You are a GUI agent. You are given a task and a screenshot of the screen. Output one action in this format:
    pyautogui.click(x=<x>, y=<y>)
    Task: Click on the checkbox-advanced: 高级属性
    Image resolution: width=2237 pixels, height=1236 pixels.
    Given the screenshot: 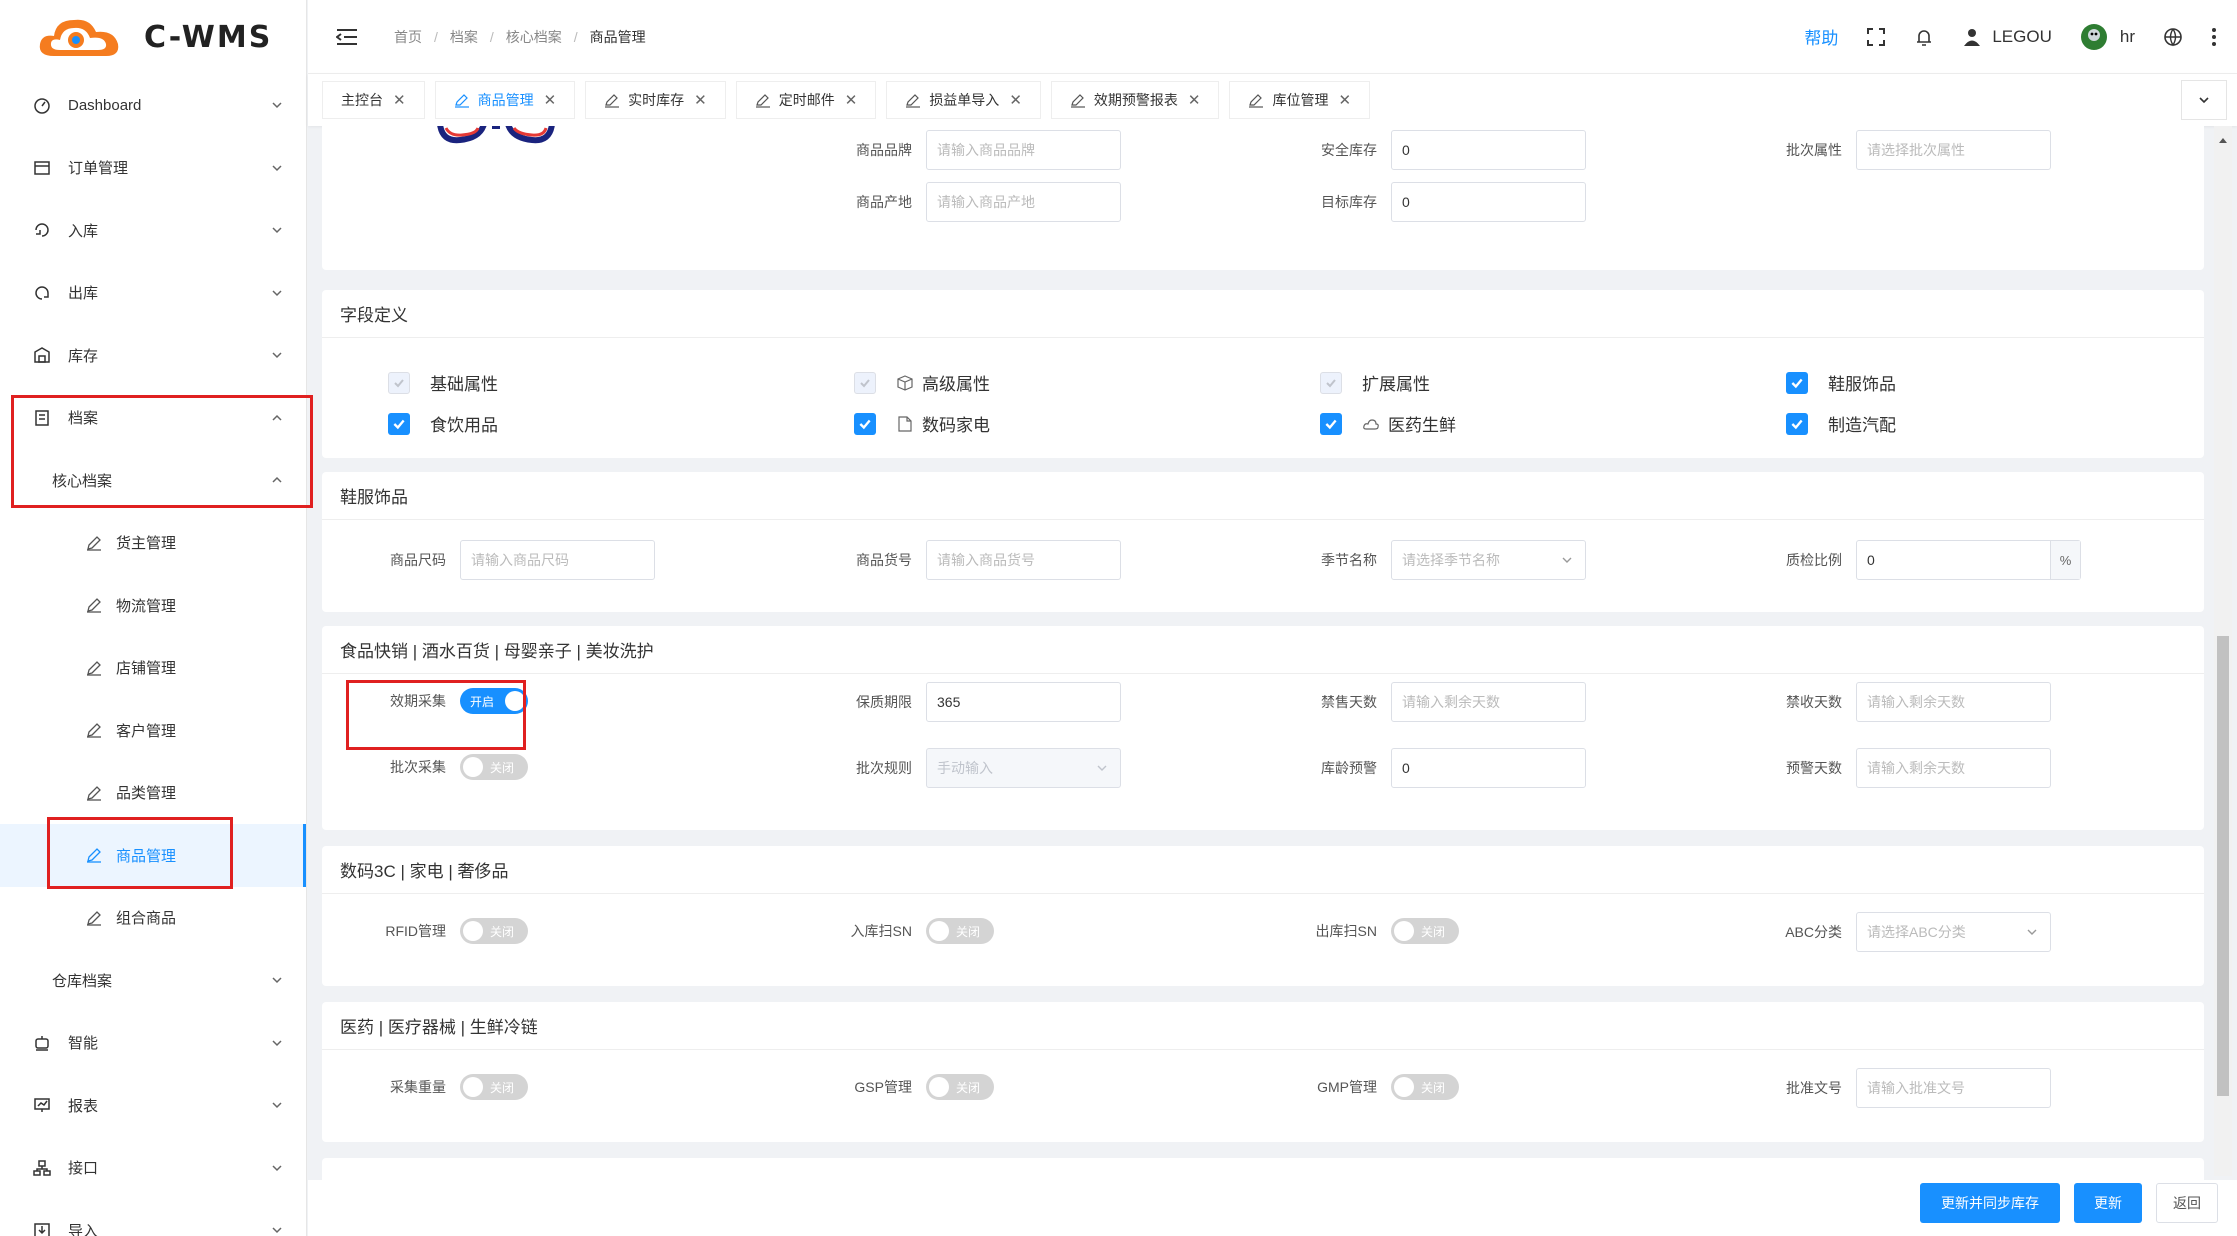 What is the action you would take?
    pyautogui.click(x=922, y=382)
    